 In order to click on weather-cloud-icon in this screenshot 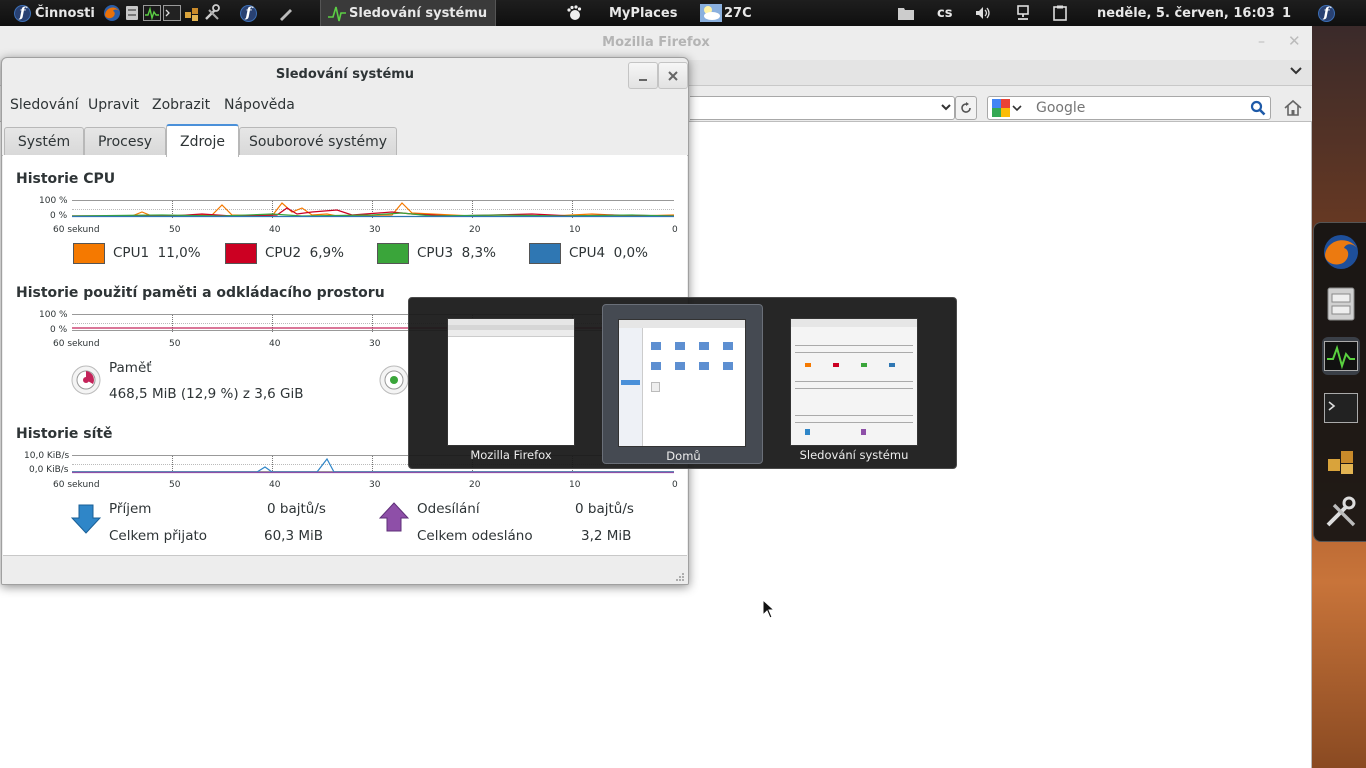, I will do `click(711, 13)`.